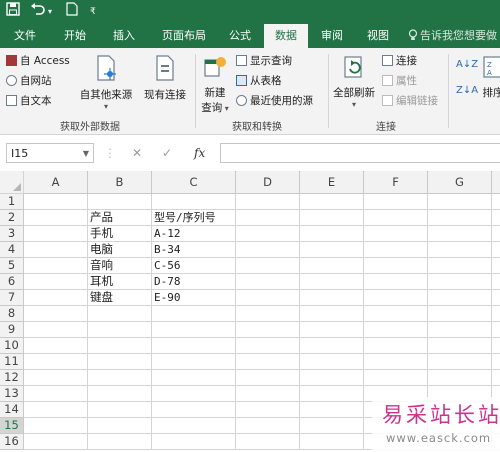 Image resolution: width=500 pixels, height=452 pixels. What do you see at coordinates (86, 154) in the screenshot?
I see `name-box-dropdown-icon: ▼` at bounding box center [86, 154].